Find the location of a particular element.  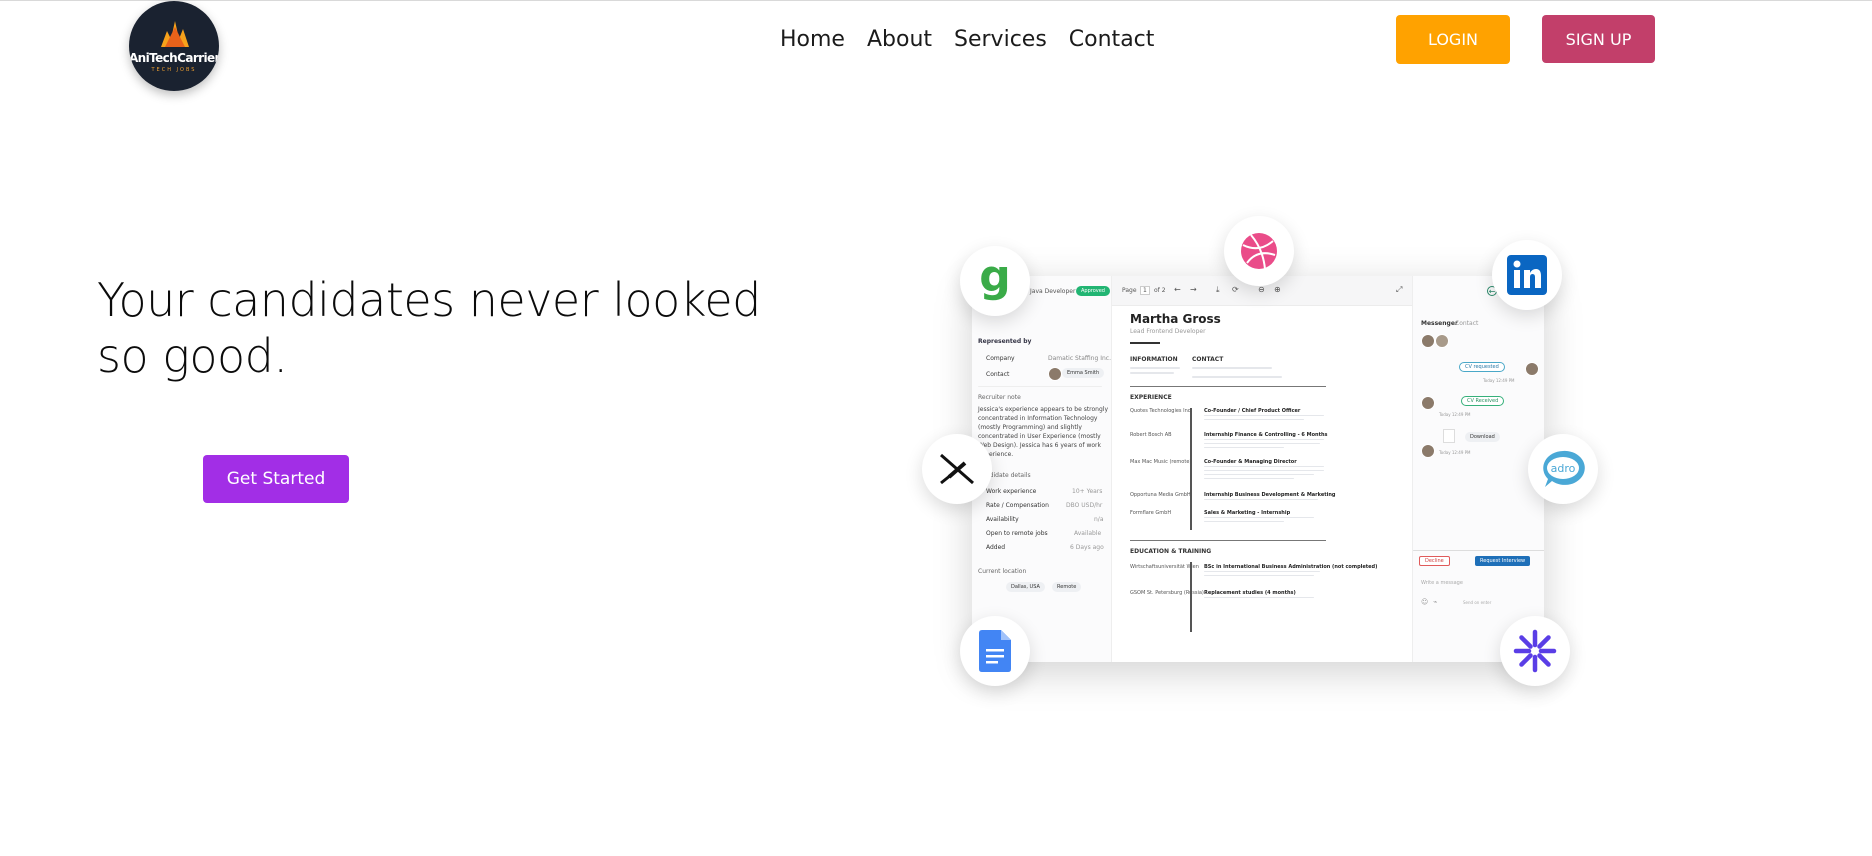

logo-brand: AniTechCarrier is located at coordinates (174, 58).